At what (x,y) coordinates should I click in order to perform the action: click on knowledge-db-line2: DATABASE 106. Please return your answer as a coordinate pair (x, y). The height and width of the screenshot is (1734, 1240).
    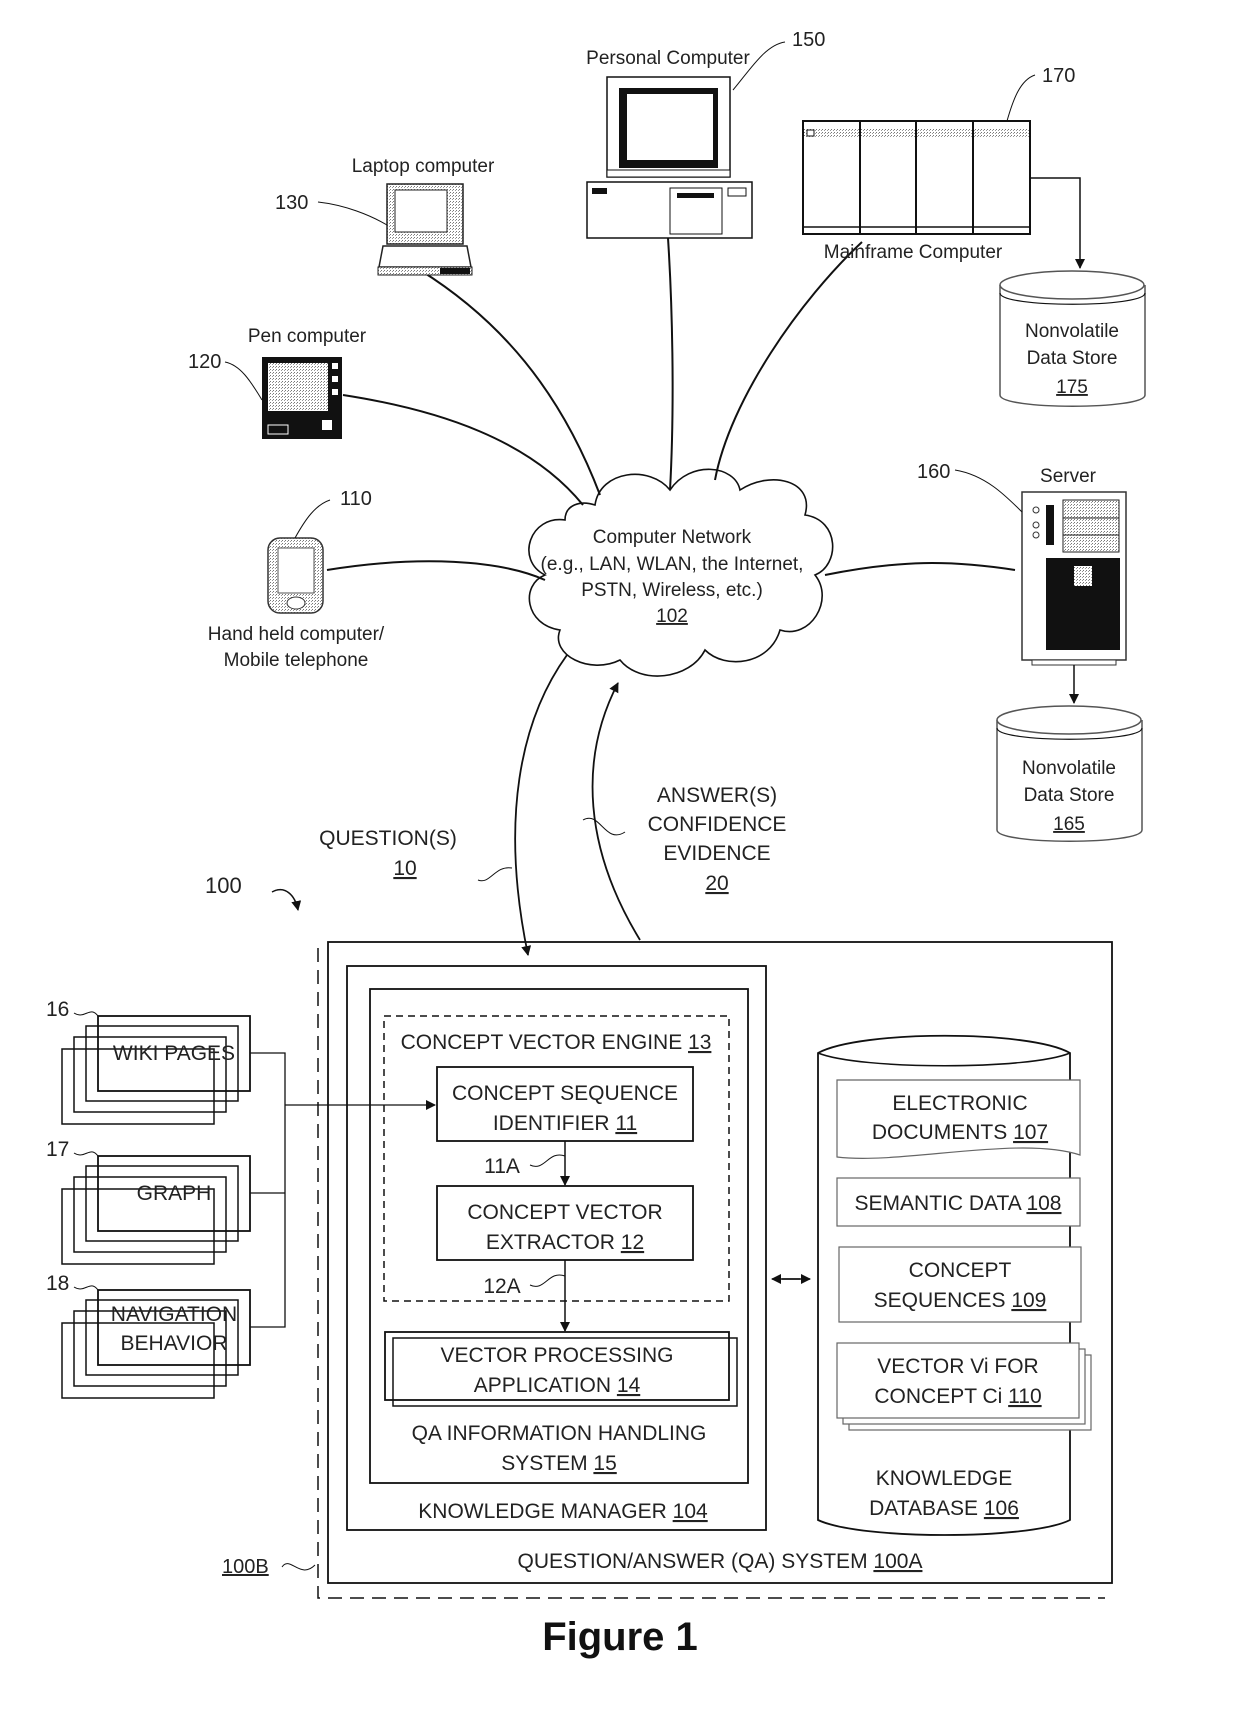
    Looking at the image, I should click on (944, 1508).